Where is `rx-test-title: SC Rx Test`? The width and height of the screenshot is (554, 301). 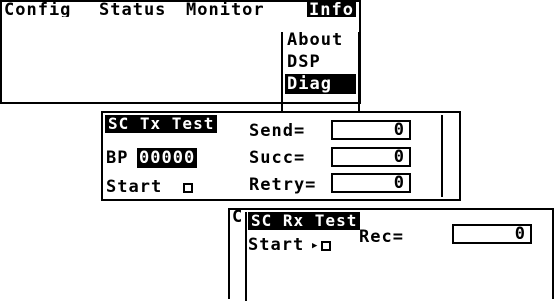 rx-test-title: SC Rx Test is located at coordinates (304, 221).